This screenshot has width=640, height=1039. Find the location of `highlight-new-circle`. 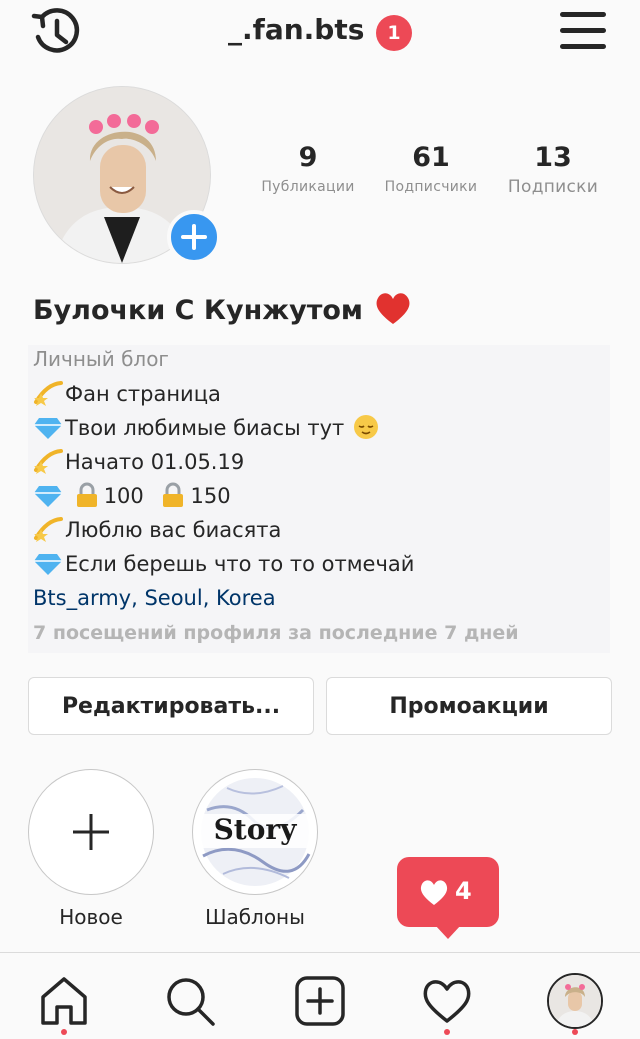

highlight-new-circle is located at coordinates (91, 832).